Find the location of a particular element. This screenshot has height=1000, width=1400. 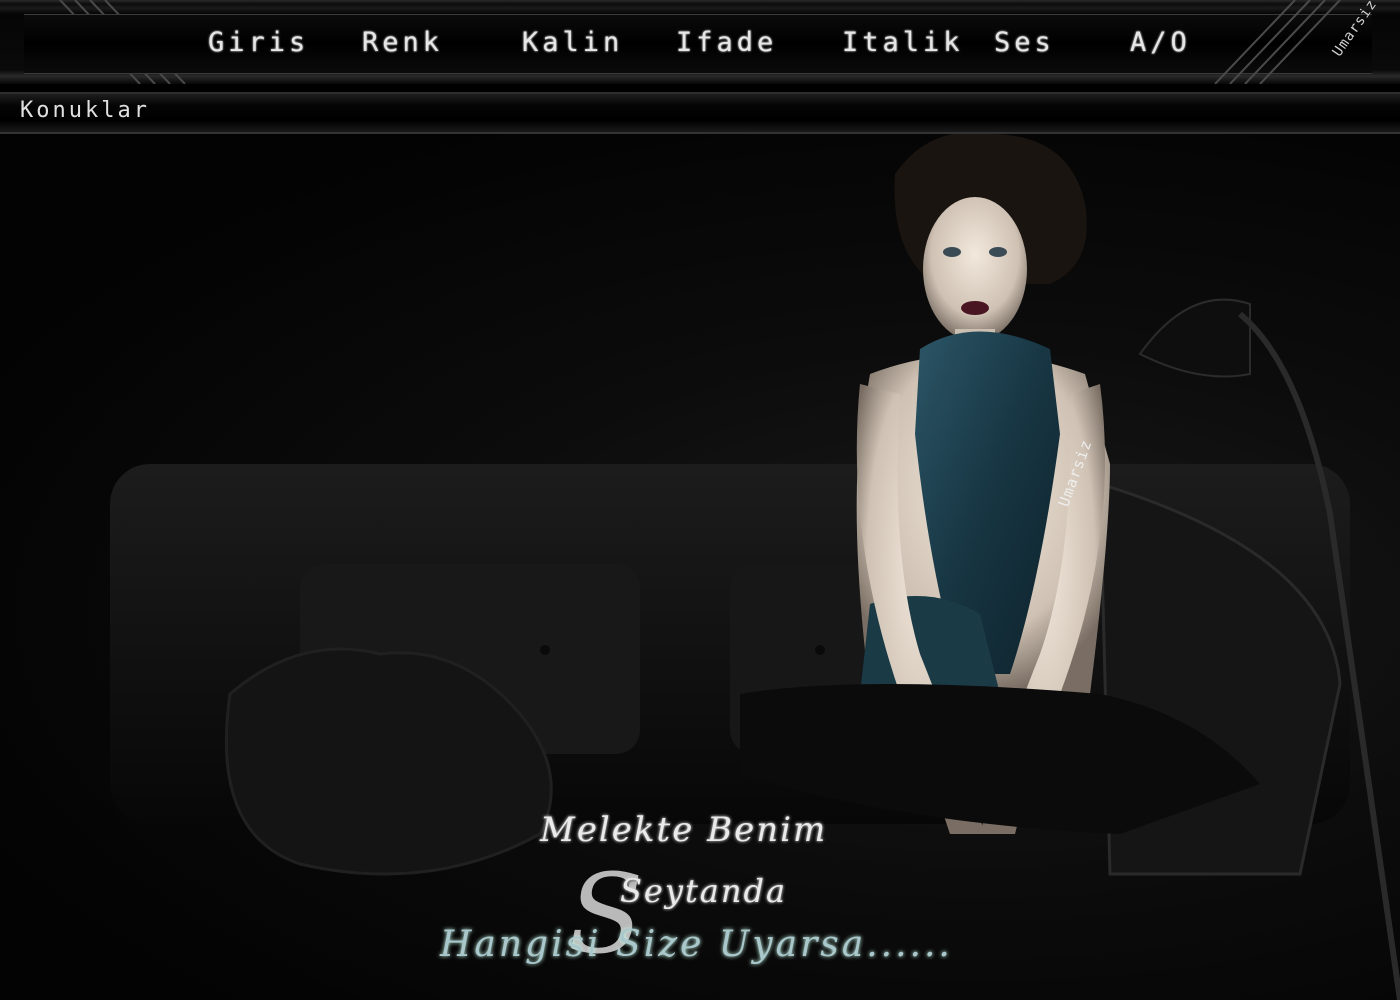

menu-item-kalin: Kalin is located at coordinates (572, 43).